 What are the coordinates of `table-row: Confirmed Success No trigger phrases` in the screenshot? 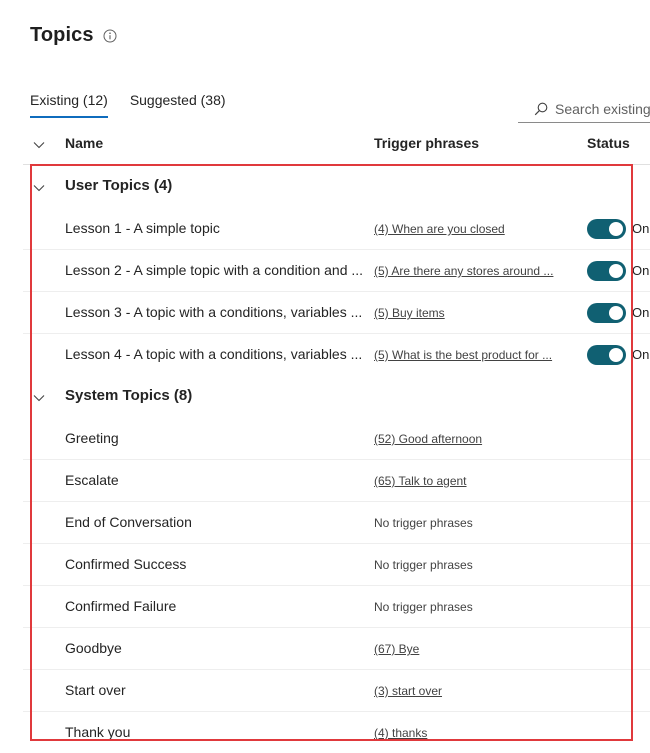 It's located at (336, 565).